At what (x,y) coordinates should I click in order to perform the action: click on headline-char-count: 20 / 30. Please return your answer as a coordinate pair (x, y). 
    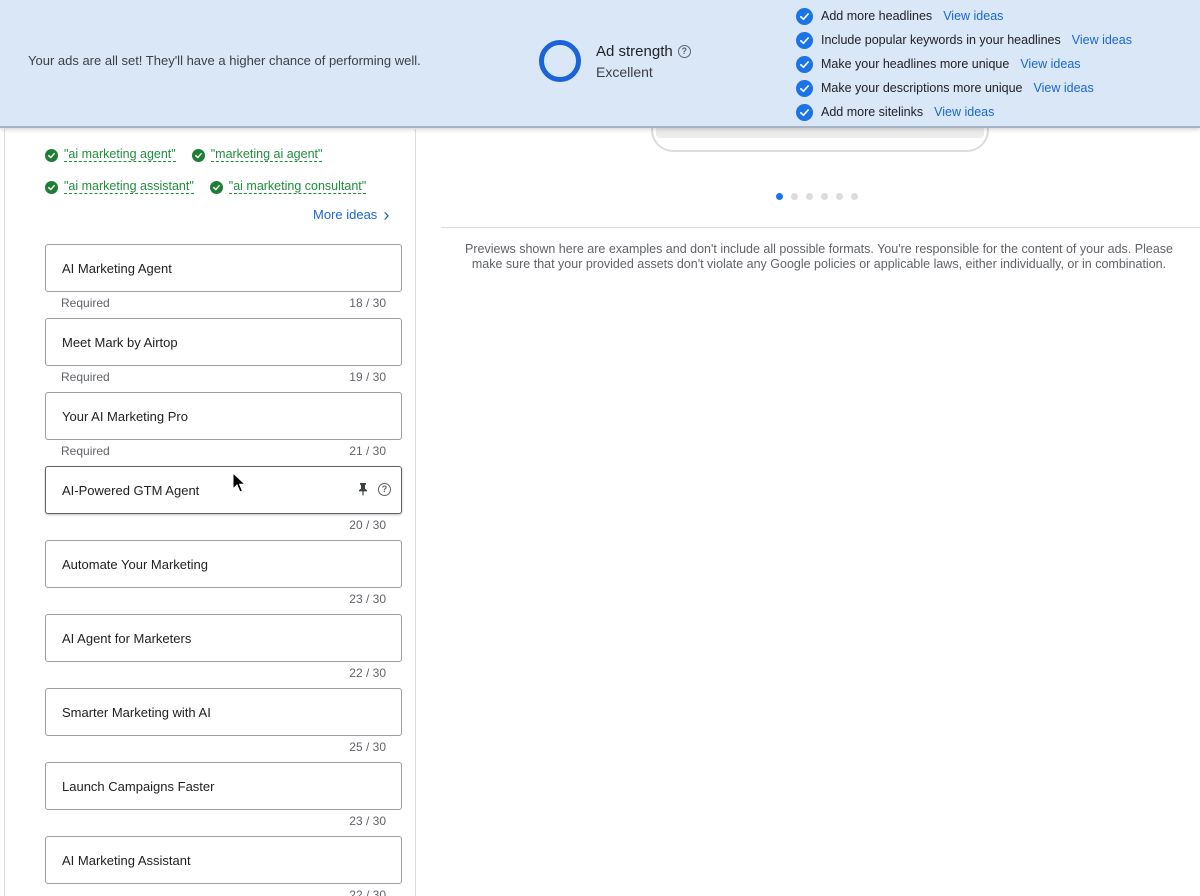
    Looking at the image, I should click on (367, 525).